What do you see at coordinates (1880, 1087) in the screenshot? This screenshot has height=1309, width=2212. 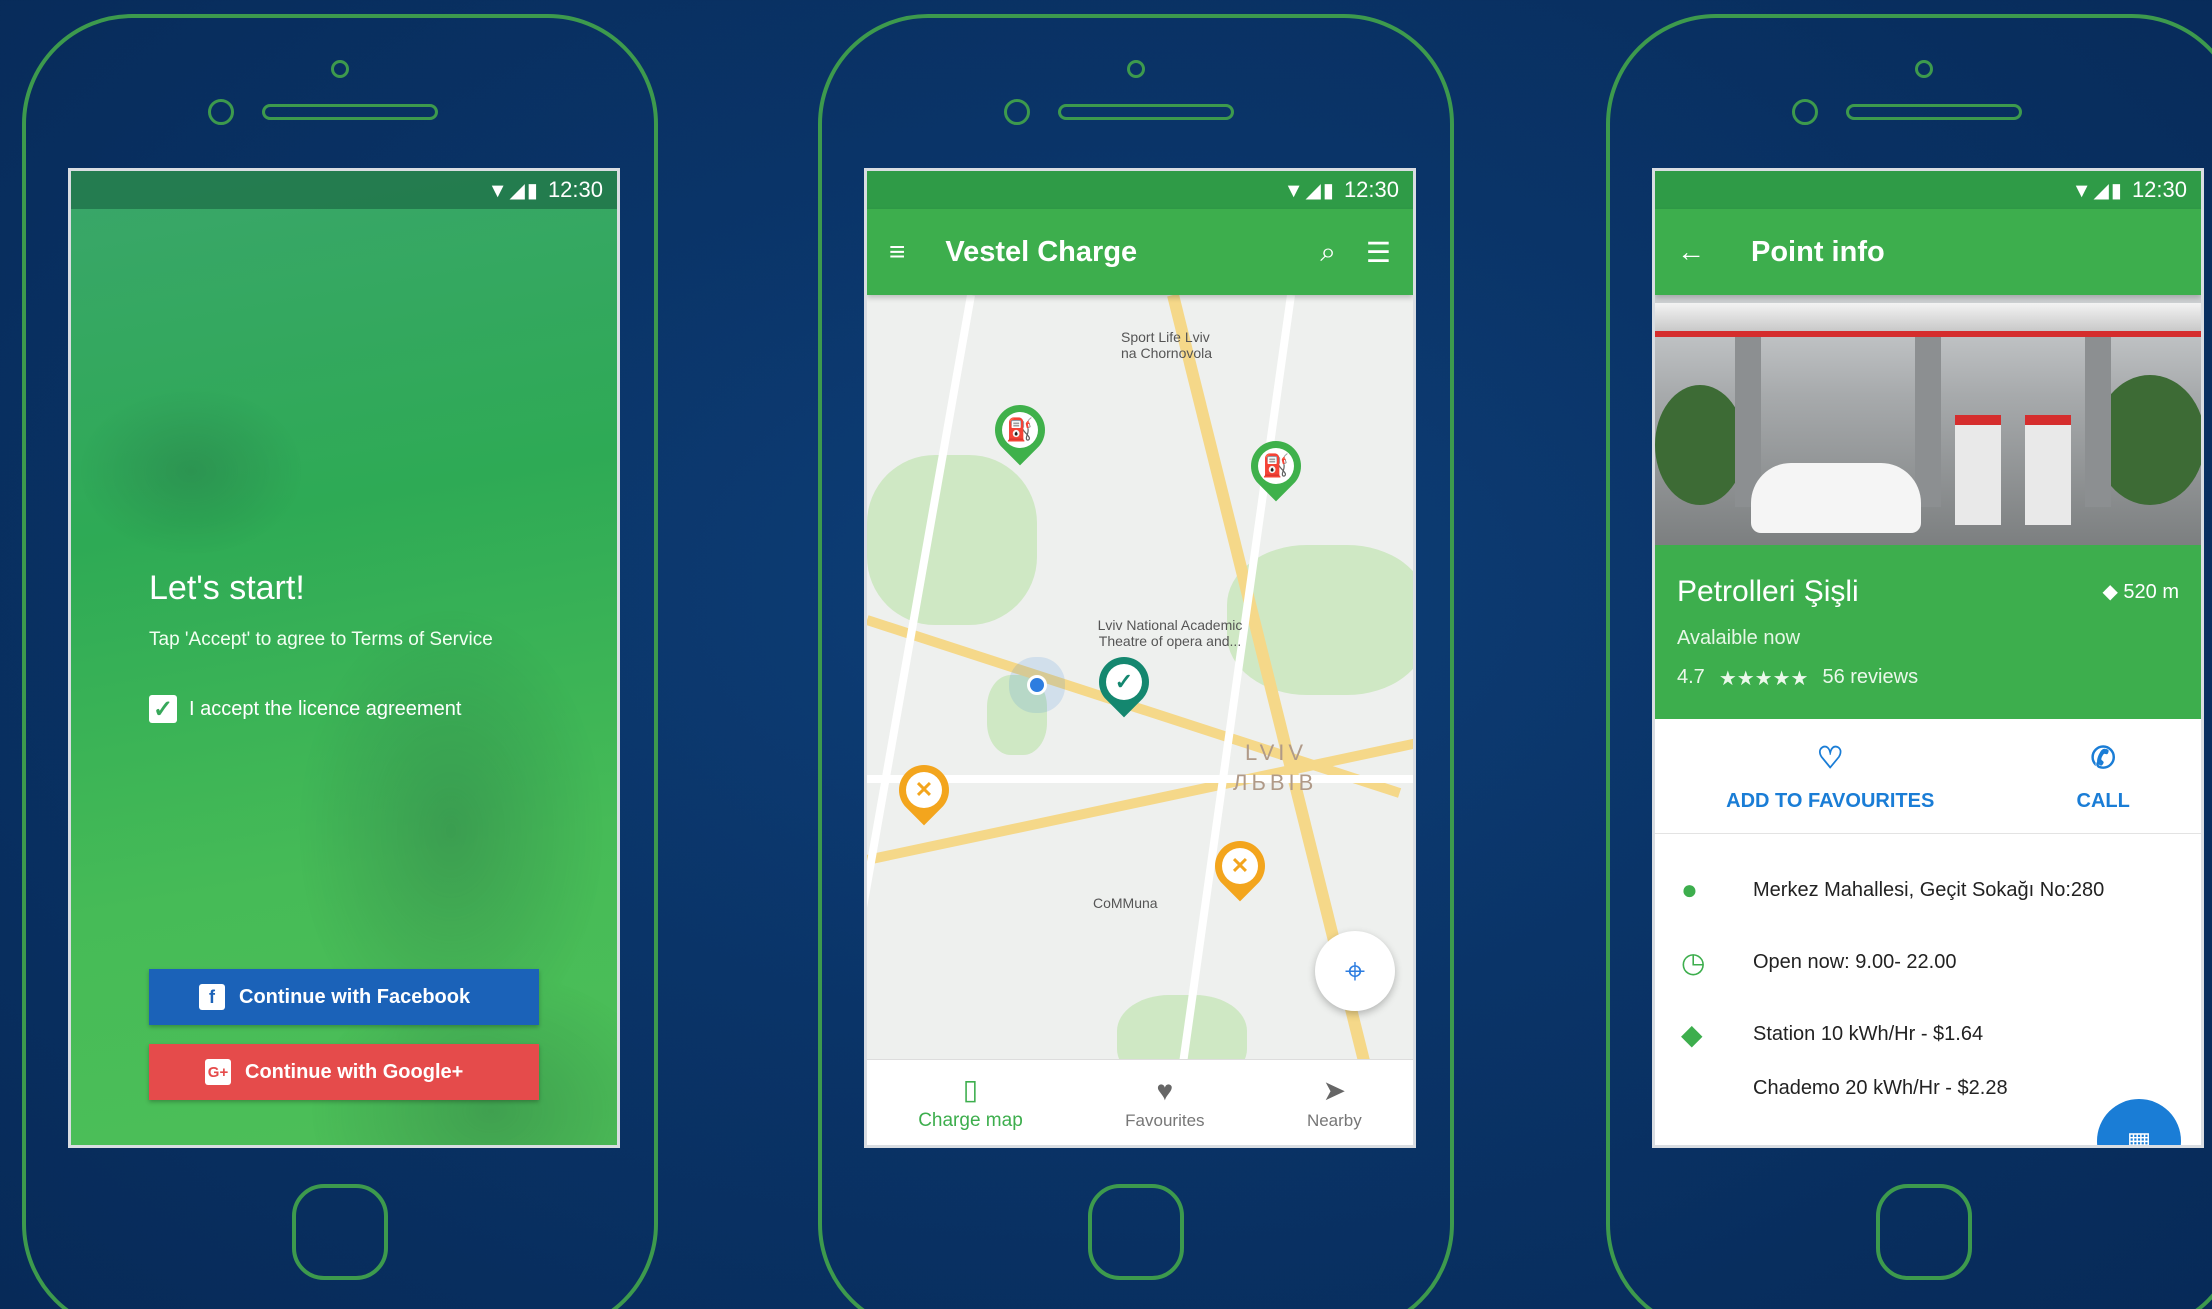 I see `price-text: Chademo 20 kWh/Hr - $2.28` at bounding box center [1880, 1087].